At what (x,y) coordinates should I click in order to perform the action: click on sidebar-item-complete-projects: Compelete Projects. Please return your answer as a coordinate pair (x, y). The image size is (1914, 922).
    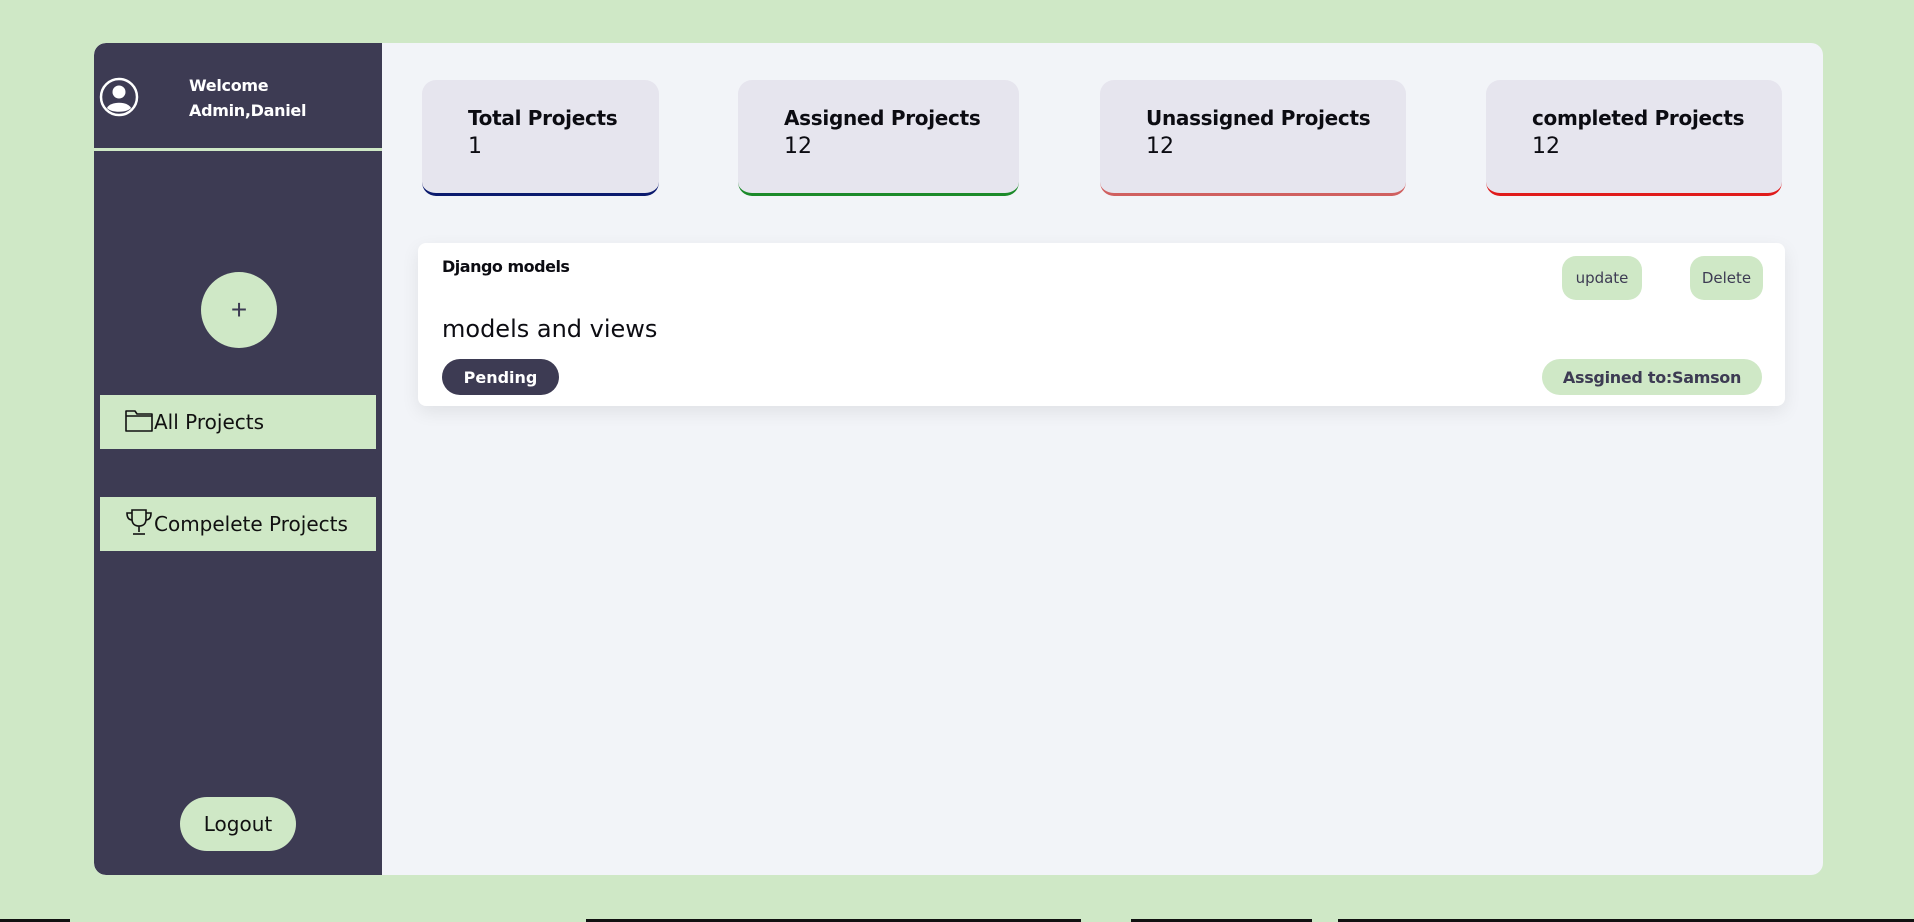
    Looking at the image, I should click on (238, 524).